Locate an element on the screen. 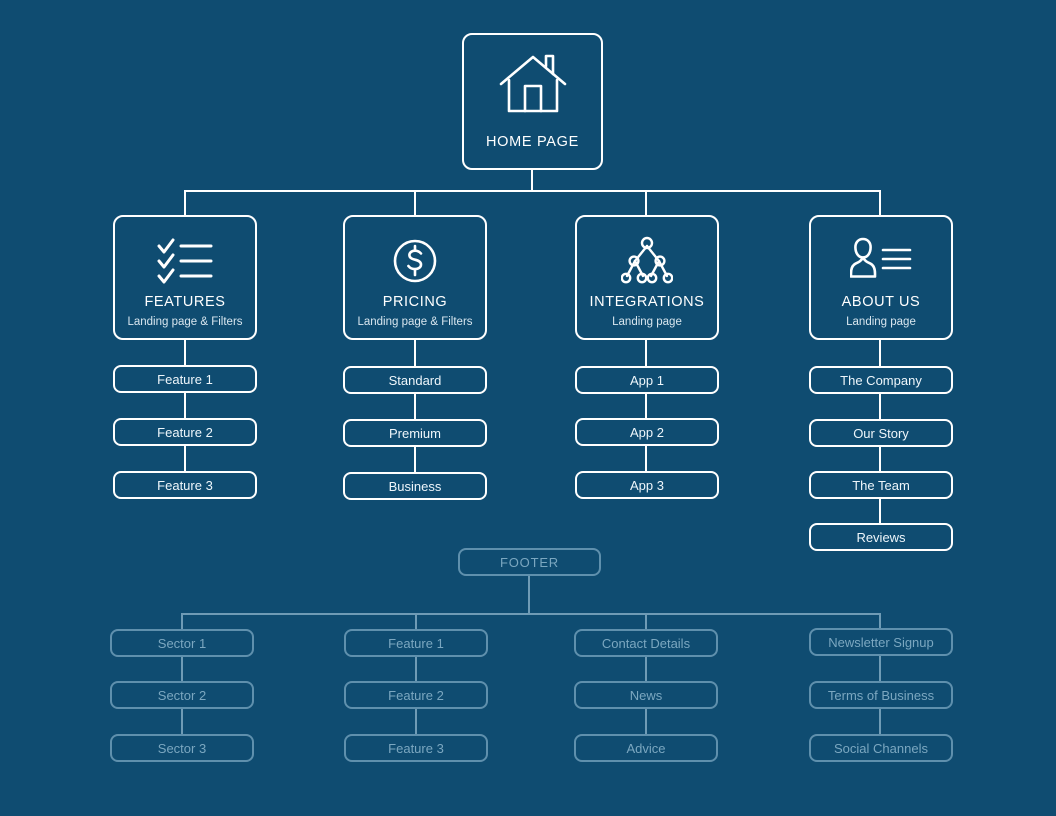  connector-main-bus is located at coordinates (532, 191).